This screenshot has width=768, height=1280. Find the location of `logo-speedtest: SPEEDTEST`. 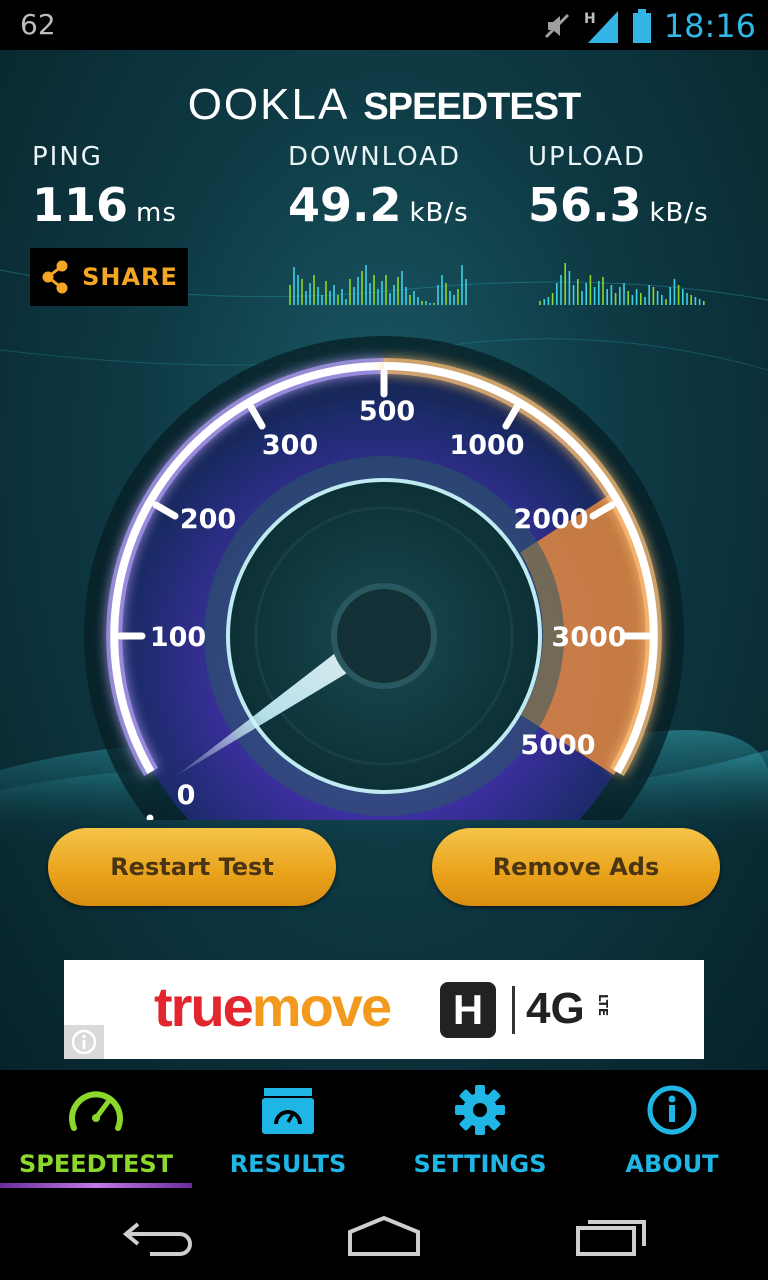

logo-speedtest: SPEEDTEST is located at coordinates (472, 107).